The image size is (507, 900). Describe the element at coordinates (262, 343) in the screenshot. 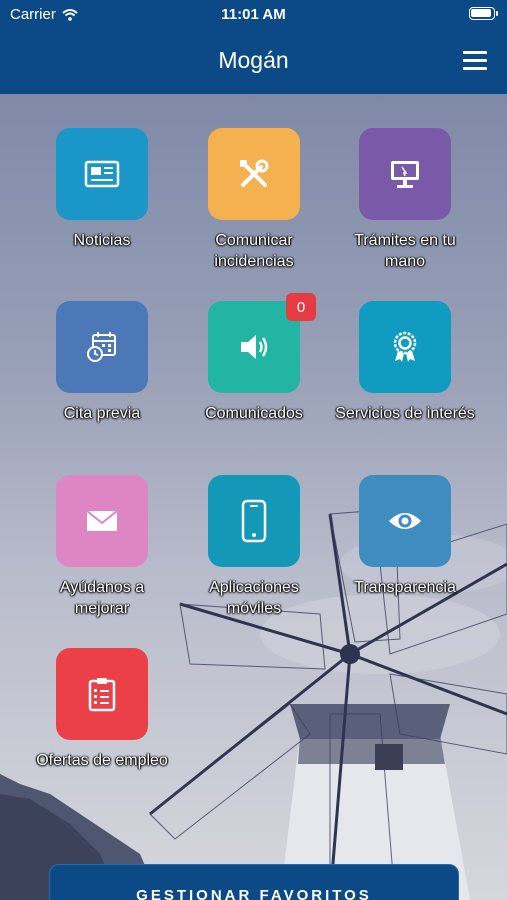

I see `speaker-icon: 0` at that location.